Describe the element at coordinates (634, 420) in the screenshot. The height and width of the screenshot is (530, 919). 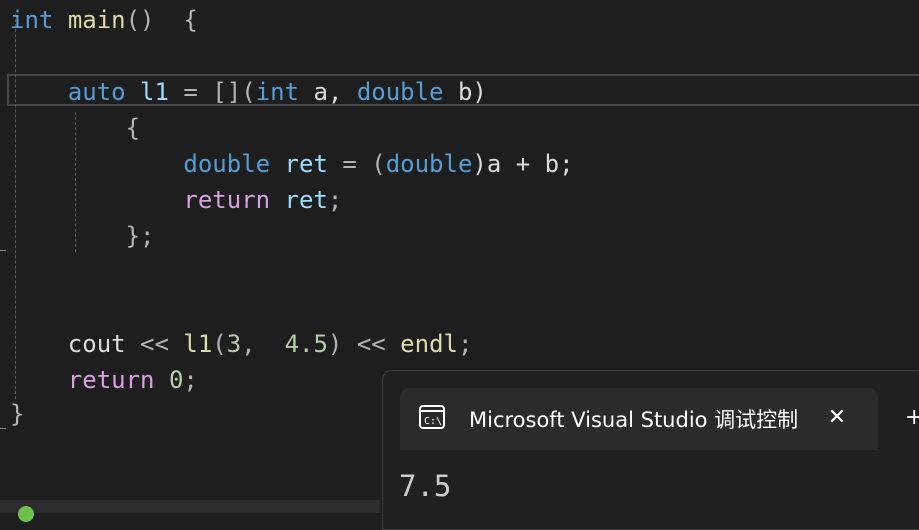
I see `console-title: Microsoft Visual Studio 调试控制台` at that location.